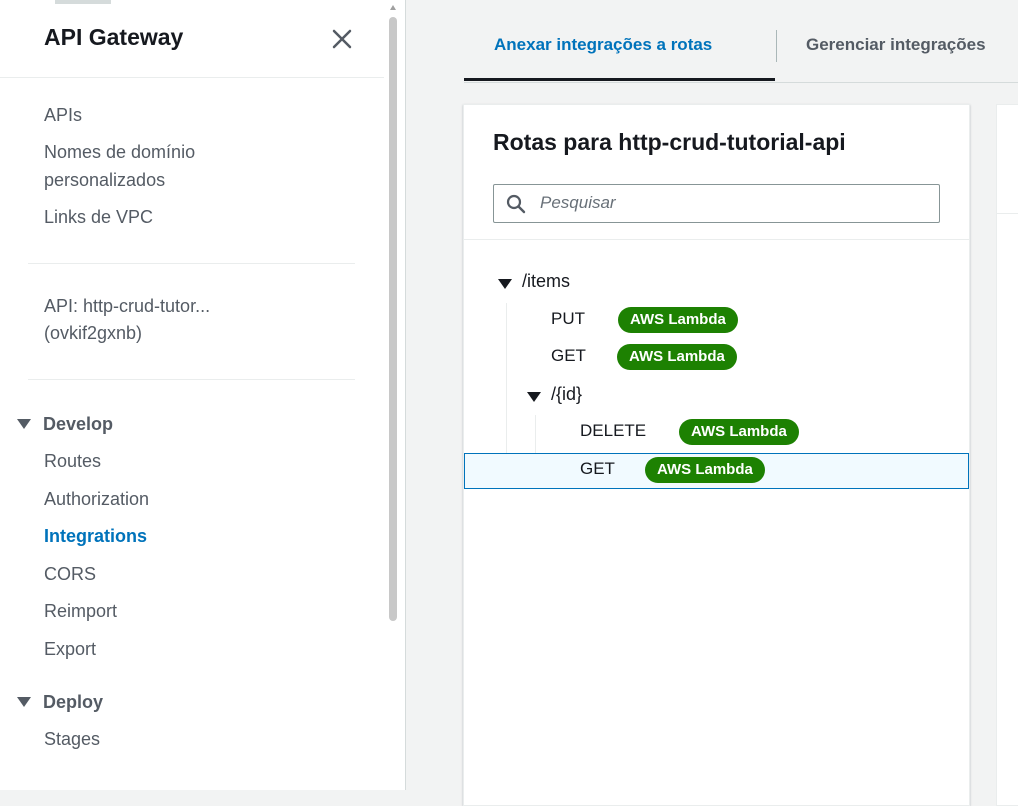 The image size is (1018, 806). I want to click on sidebar-title: API Gateway, so click(114, 37).